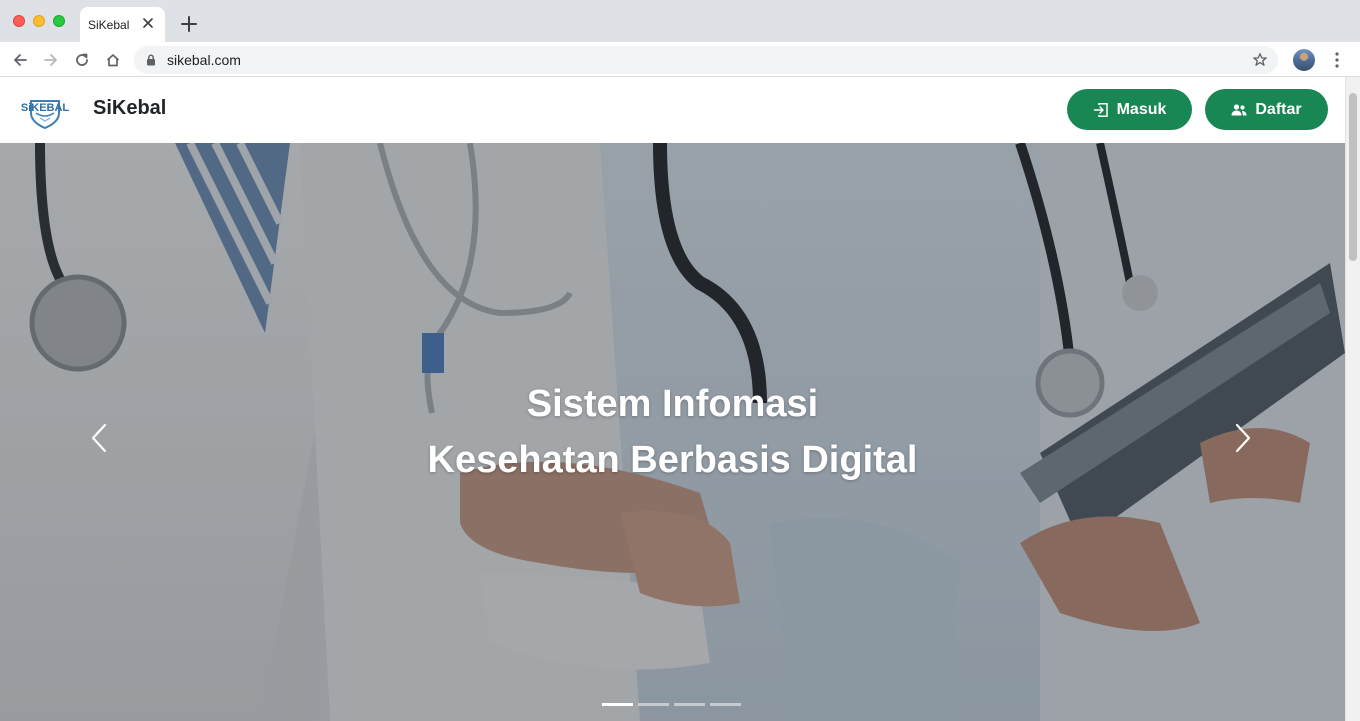 The width and height of the screenshot is (1360, 721). What do you see at coordinates (20, 60) in the screenshot?
I see `arrow-left-icon` at bounding box center [20, 60].